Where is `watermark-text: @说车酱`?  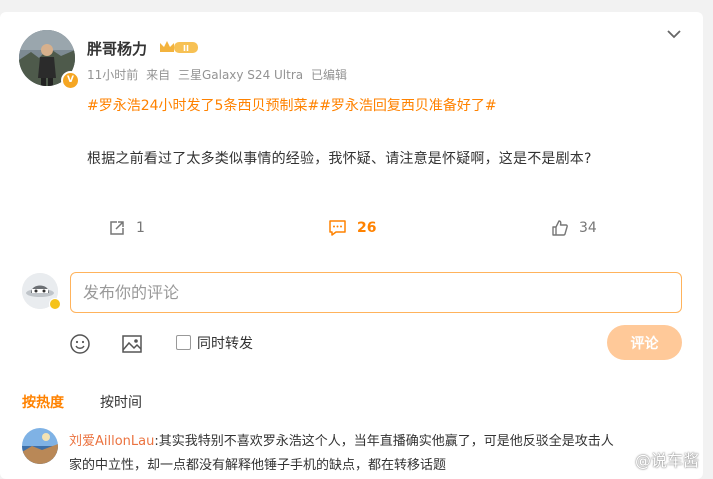 watermark-text: @说车酱 is located at coordinates (667, 460).